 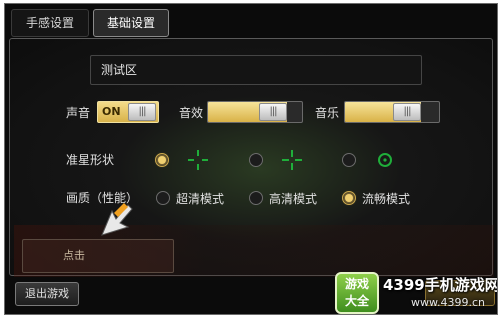 What do you see at coordinates (327, 113) in the screenshot?
I see `music-label: 音乐` at bounding box center [327, 113].